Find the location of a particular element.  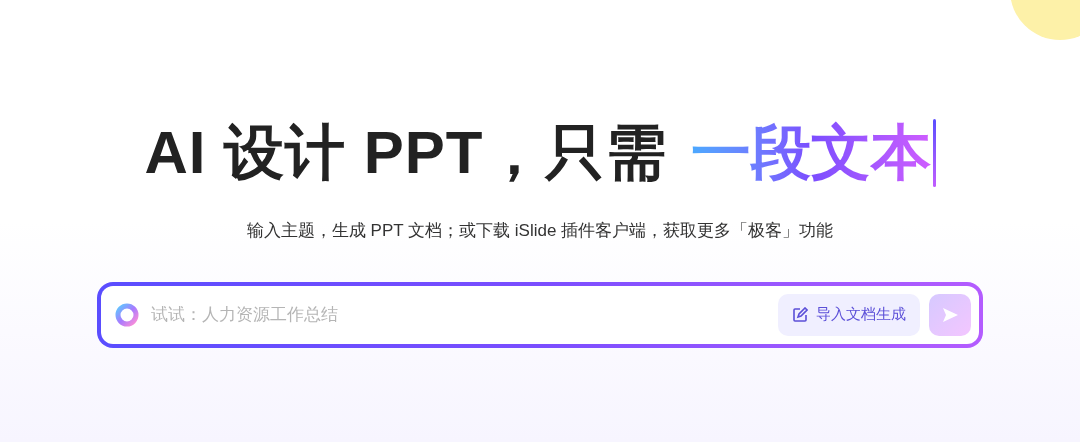

prompt-field: 试试：人力资源工作总结 导入文档生成 is located at coordinates (540, 314).